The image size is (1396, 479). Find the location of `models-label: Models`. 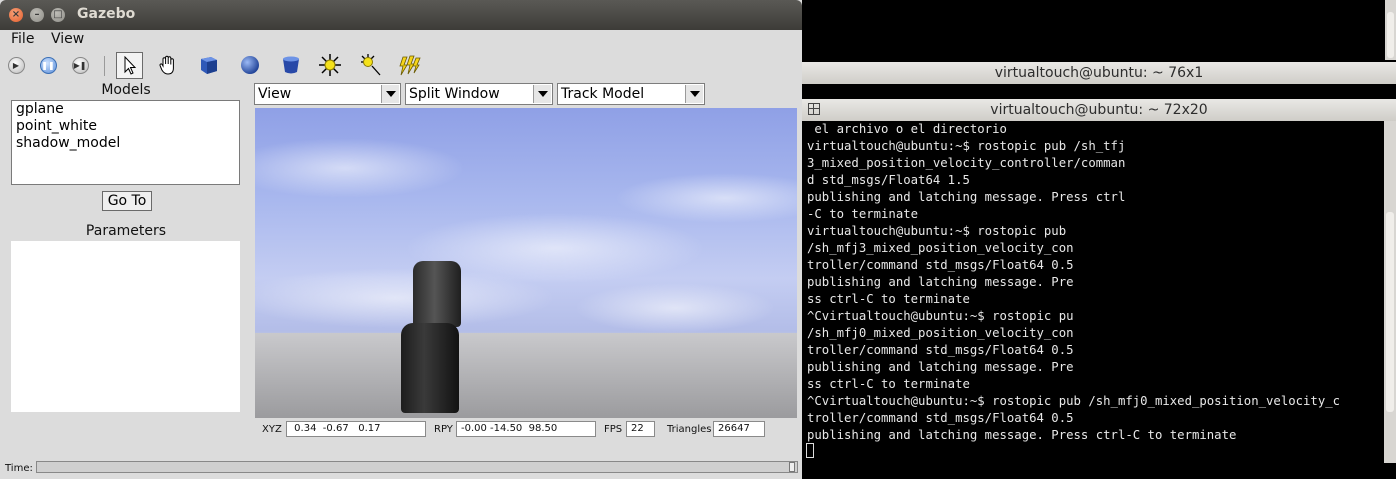

models-label: Models is located at coordinates (126, 90).